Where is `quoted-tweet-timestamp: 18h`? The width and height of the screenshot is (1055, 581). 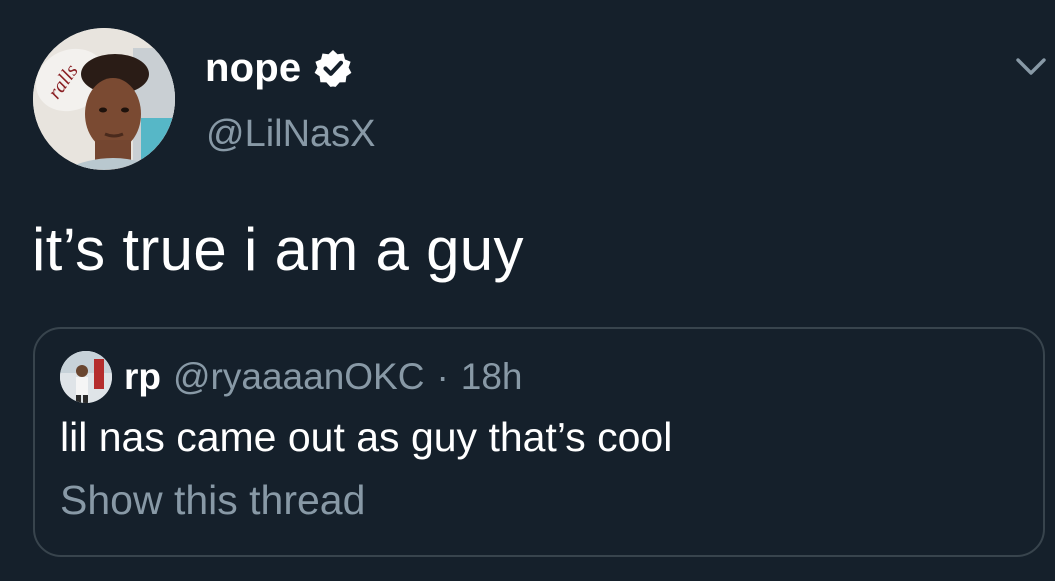 quoted-tweet-timestamp: 18h is located at coordinates (492, 377).